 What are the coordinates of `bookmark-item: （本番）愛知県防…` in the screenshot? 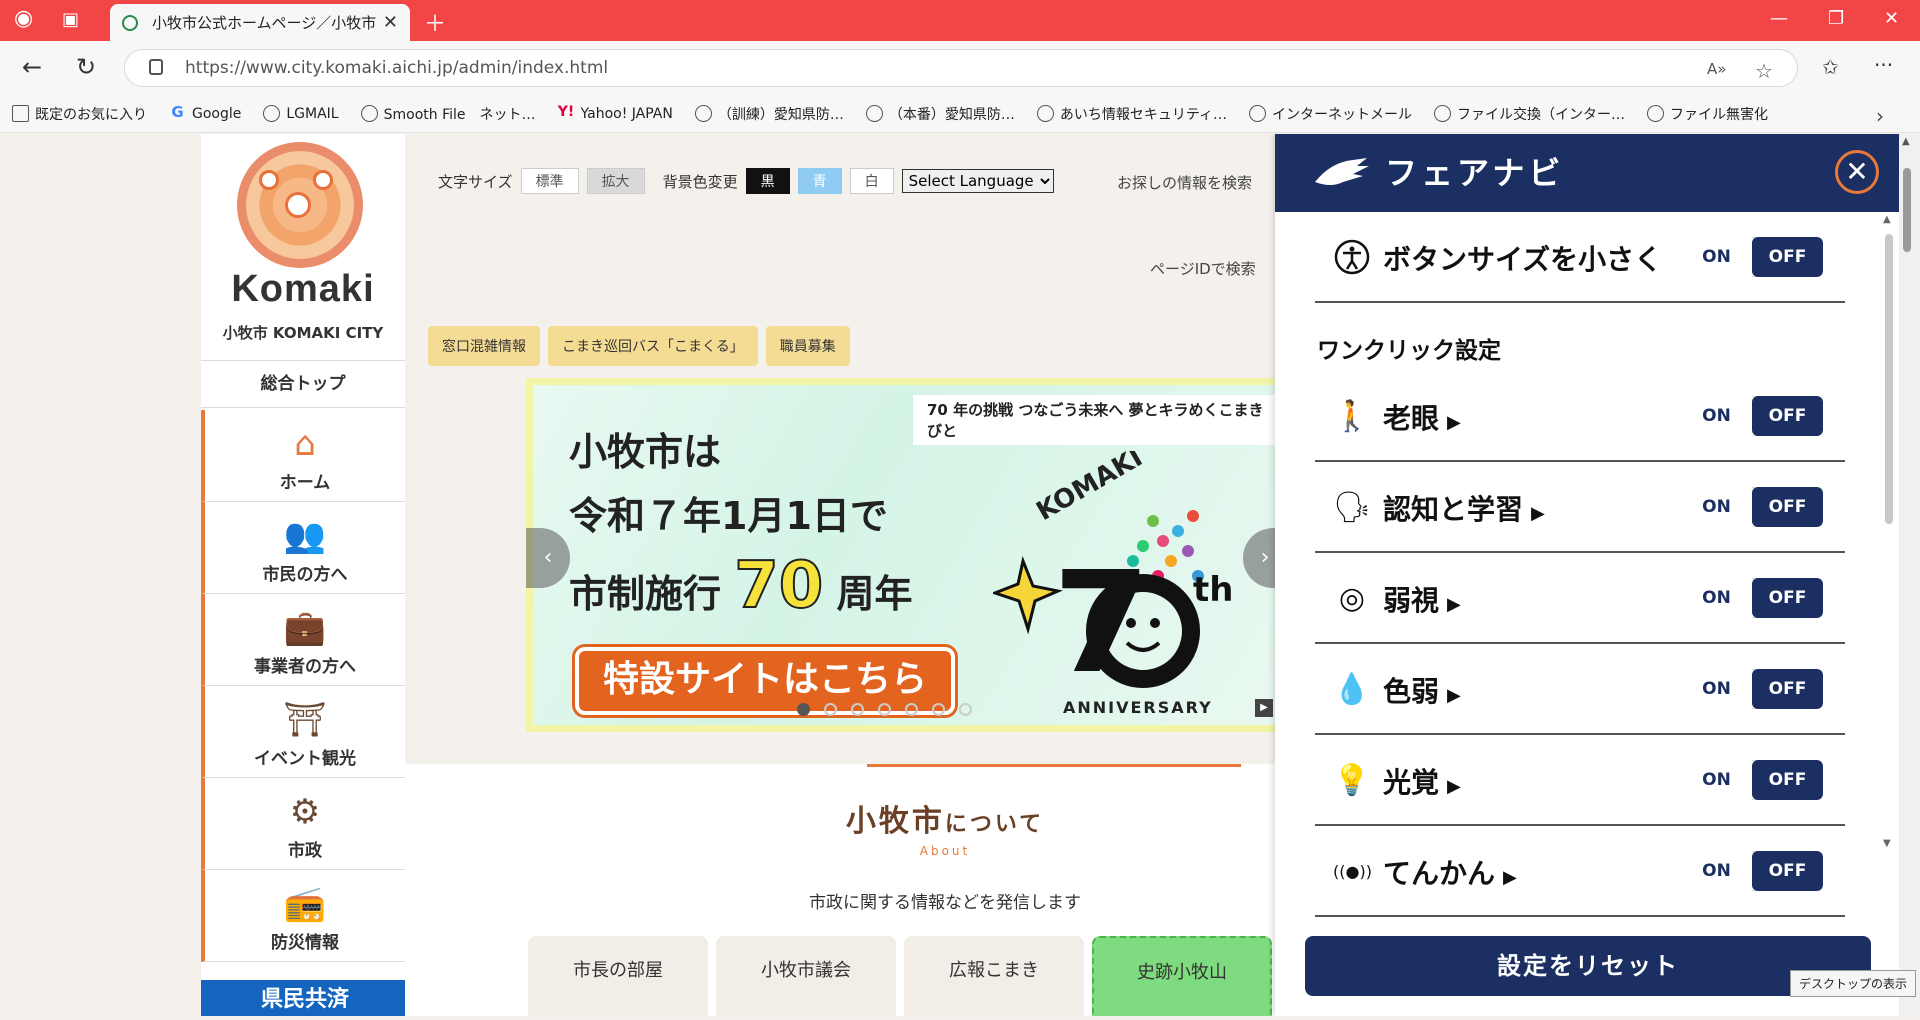 It's located at (940, 114).